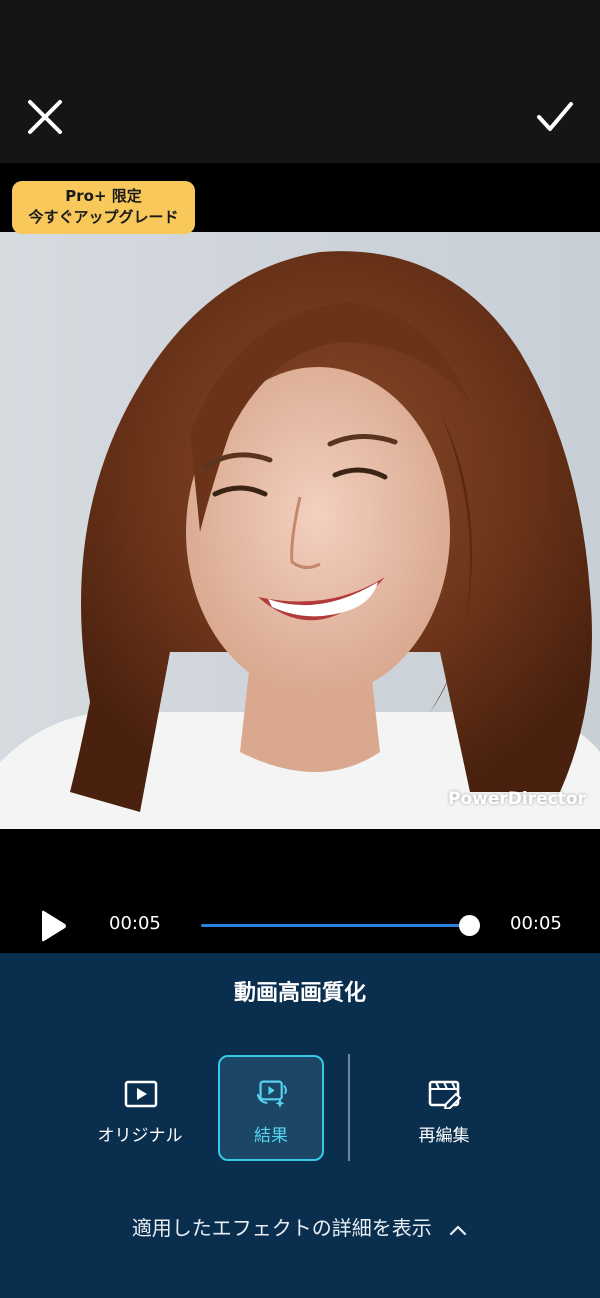 The height and width of the screenshot is (1298, 600). I want to click on top-toolbar, so click(300, 81).